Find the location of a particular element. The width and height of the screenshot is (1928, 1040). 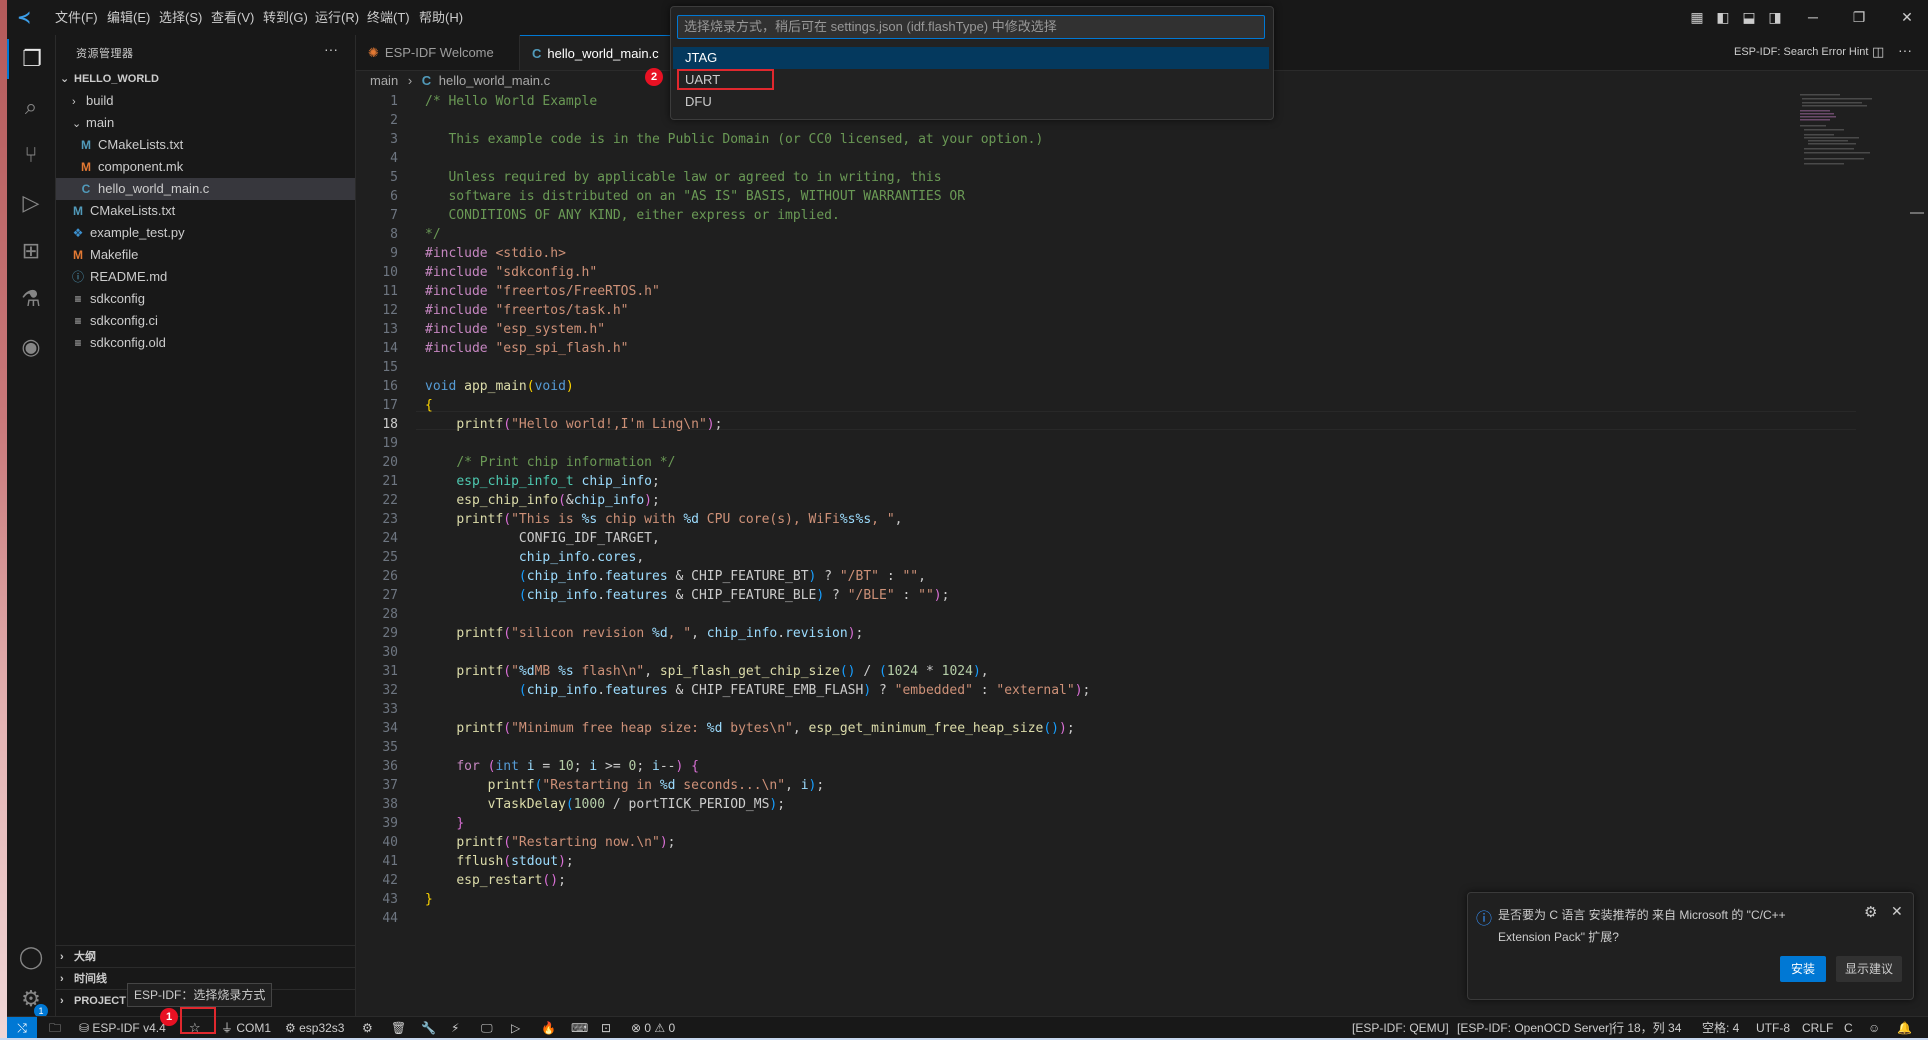

monitor-icon: 🖵 is located at coordinates (487, 1028).